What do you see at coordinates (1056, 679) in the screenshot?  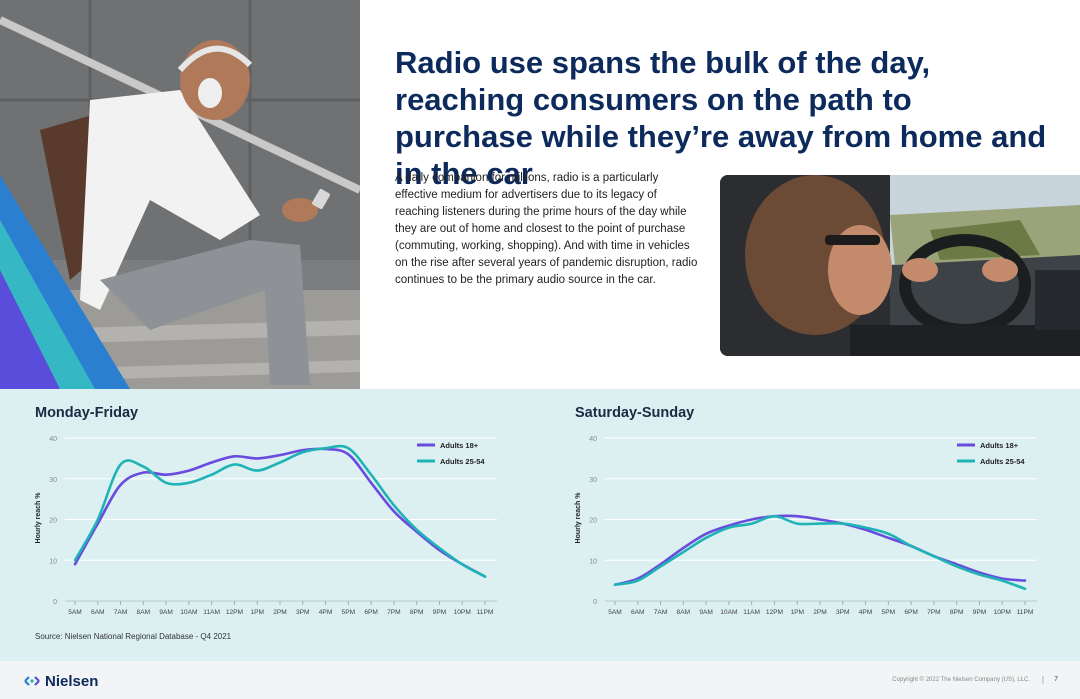 I see `page-number: 7` at bounding box center [1056, 679].